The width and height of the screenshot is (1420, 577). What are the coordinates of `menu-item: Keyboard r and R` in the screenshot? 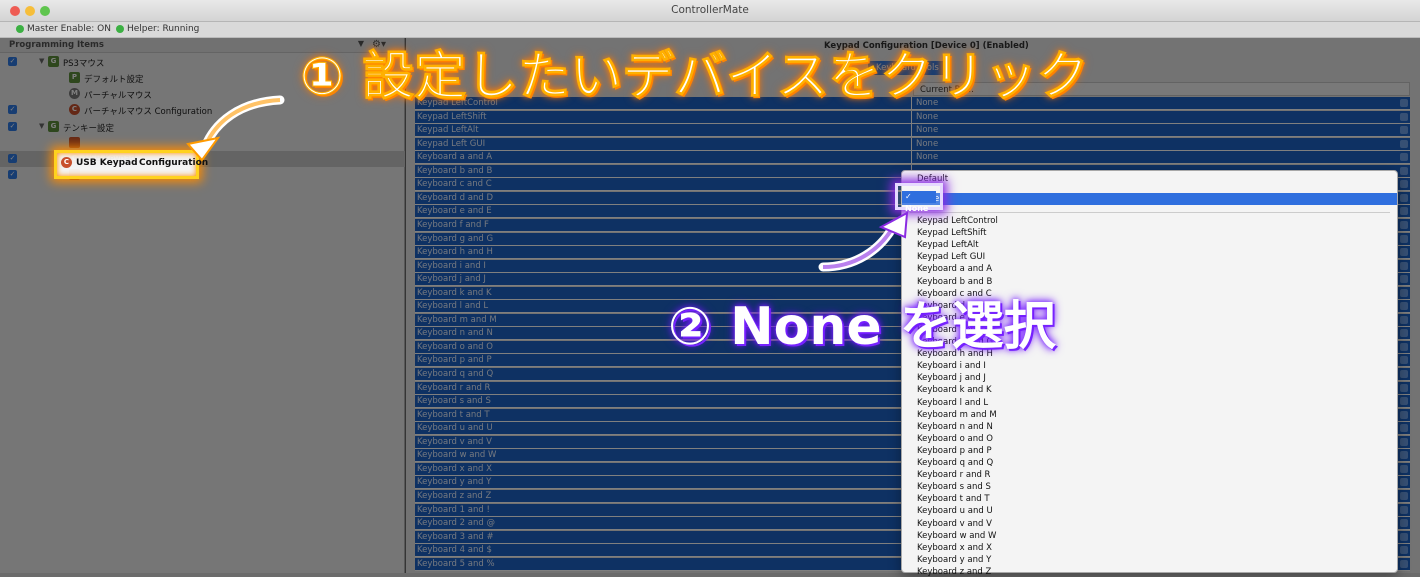 It's located at (953, 475).